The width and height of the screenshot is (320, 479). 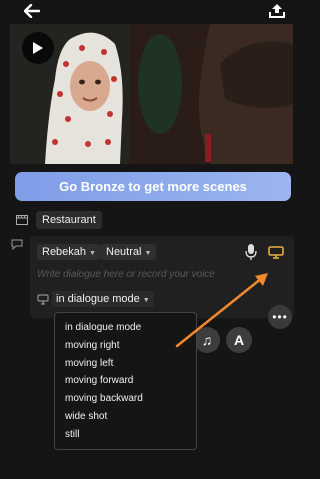 What do you see at coordinates (104, 398) in the screenshot?
I see `menu-item-moving-backward: moving backward` at bounding box center [104, 398].